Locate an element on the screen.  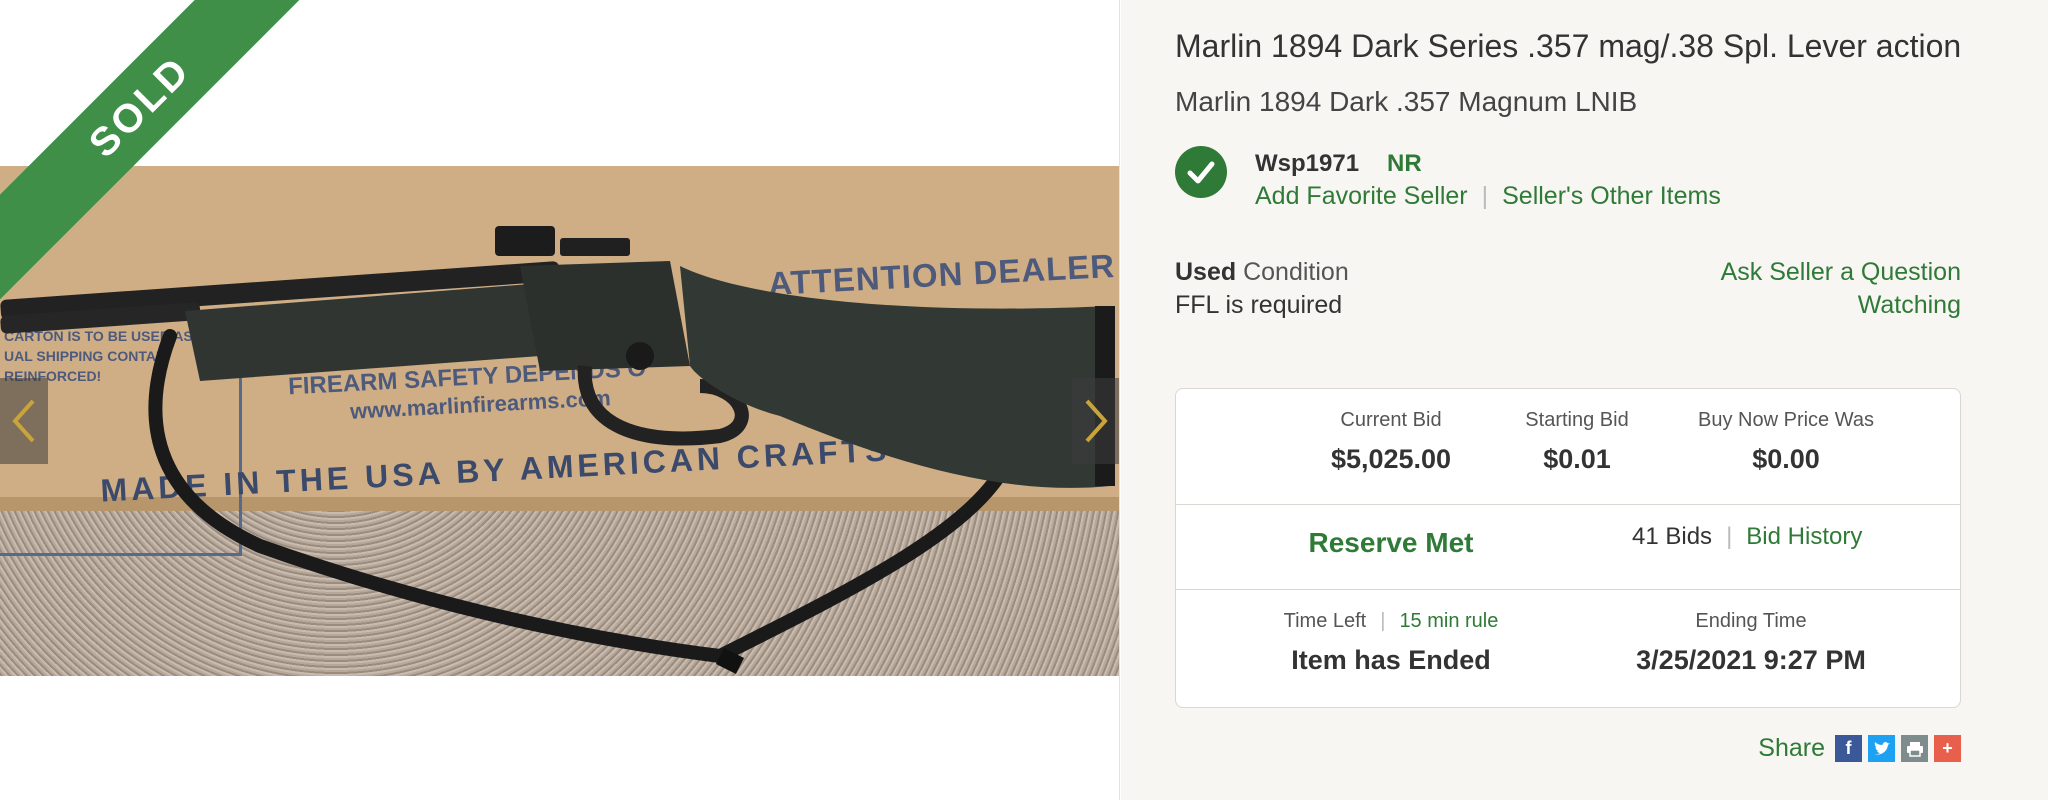
next-image-button is located at coordinates (1095, 421).